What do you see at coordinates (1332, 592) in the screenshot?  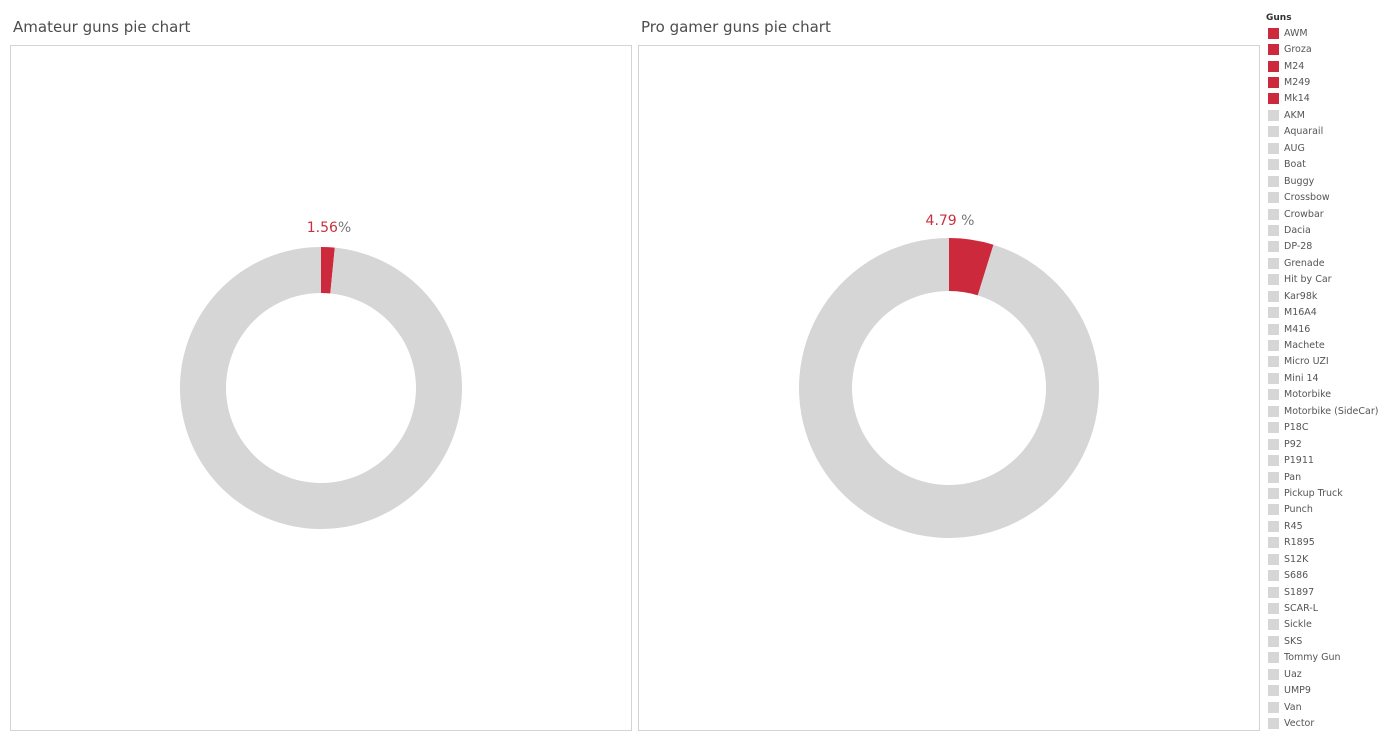 I see `legend-item: S1897` at bounding box center [1332, 592].